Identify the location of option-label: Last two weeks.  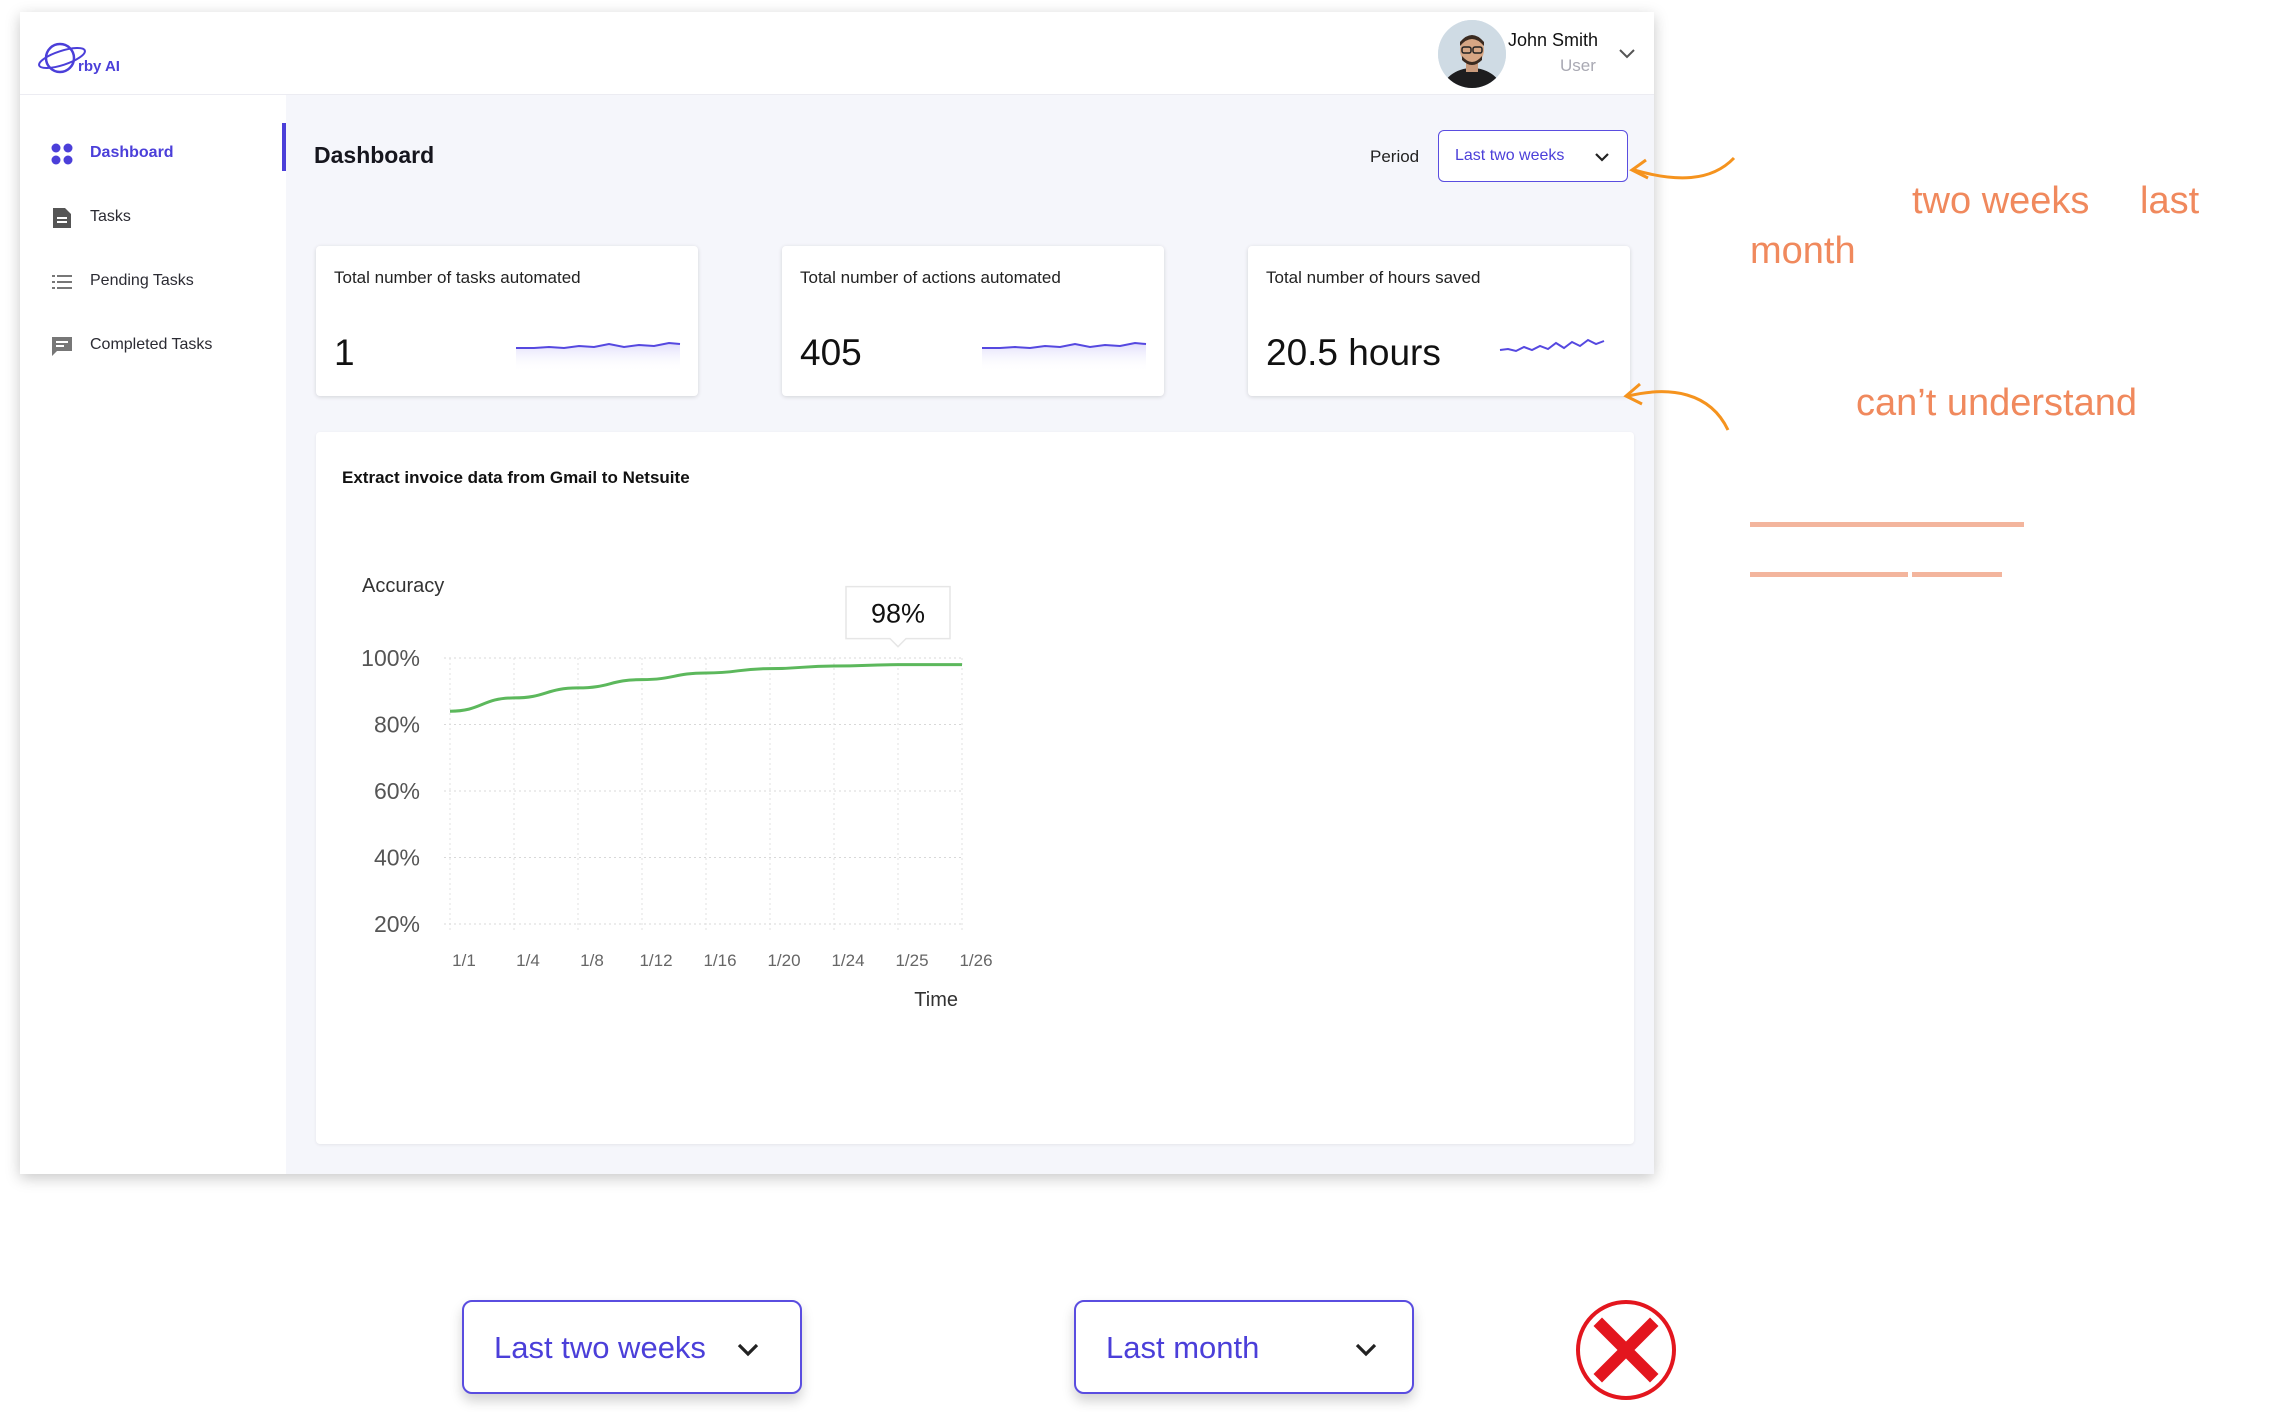
(600, 1347).